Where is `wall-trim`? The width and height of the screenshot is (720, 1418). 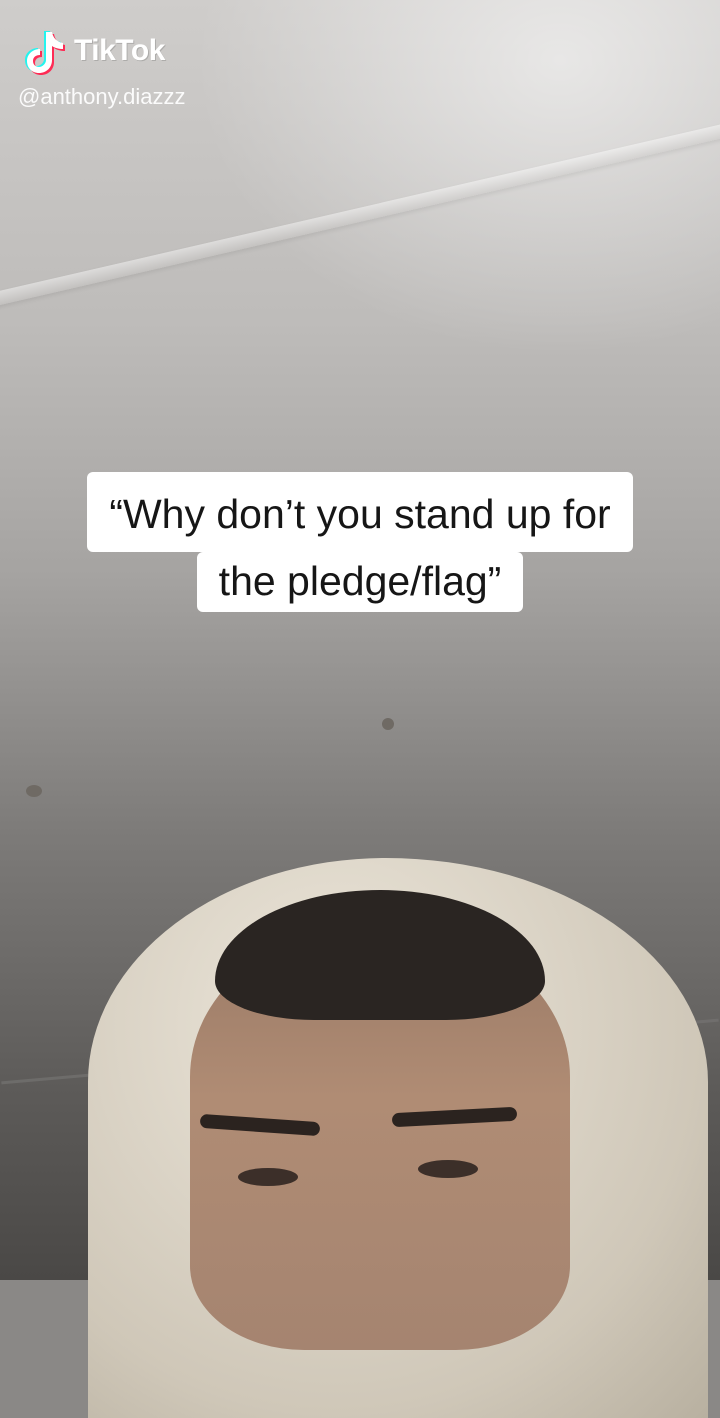 wall-trim is located at coordinates (360, 214).